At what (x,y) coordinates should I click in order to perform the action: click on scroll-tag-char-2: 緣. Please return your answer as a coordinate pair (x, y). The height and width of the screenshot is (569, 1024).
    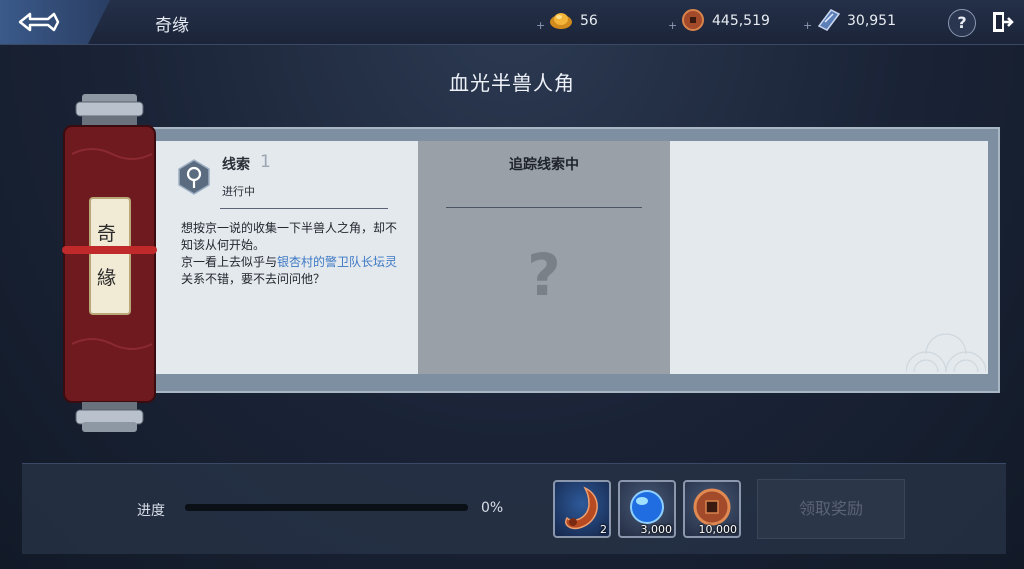
    Looking at the image, I should click on (107, 278).